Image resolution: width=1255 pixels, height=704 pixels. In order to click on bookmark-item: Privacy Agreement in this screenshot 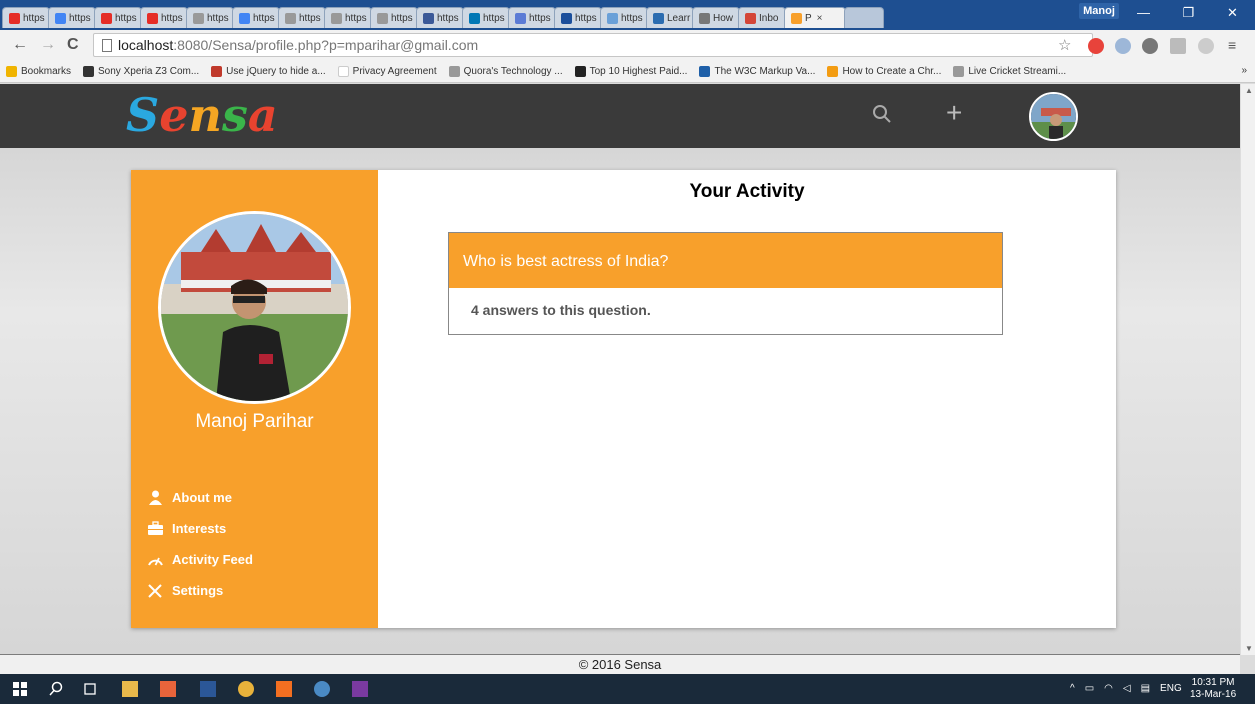, I will do `click(387, 71)`.